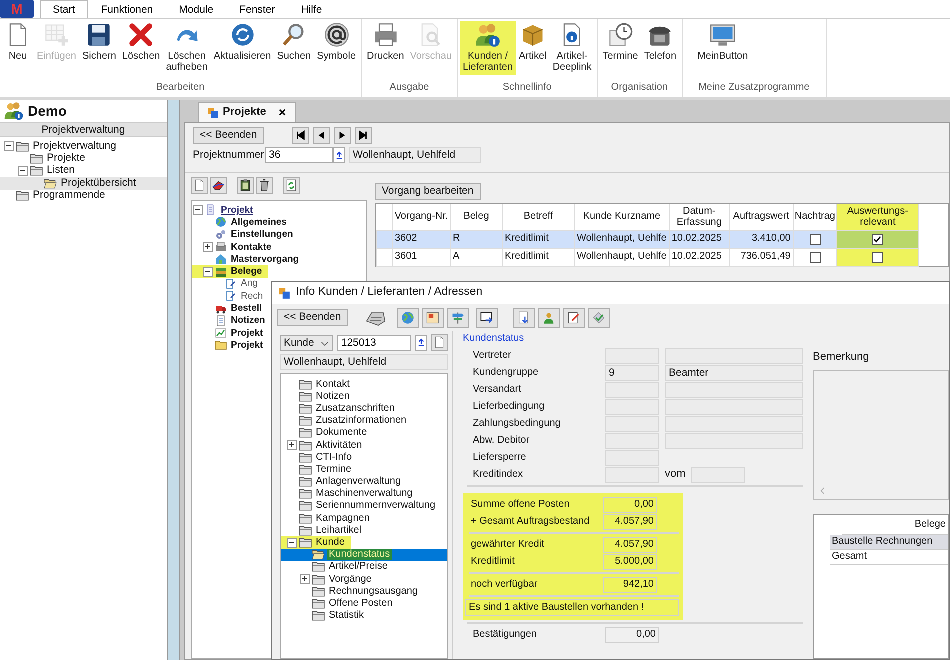 The image size is (950, 660). I want to click on field-label: Kundengruppe, so click(506, 372).